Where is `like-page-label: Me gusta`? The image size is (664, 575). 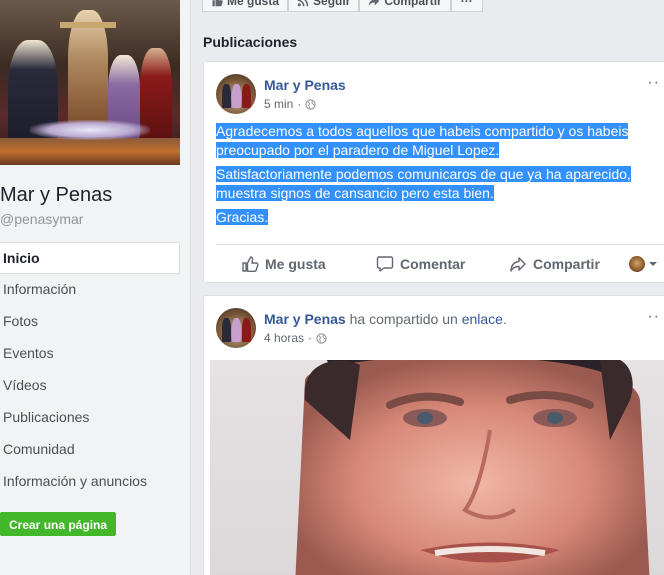
like-page-label: Me gusta is located at coordinates (253, 4).